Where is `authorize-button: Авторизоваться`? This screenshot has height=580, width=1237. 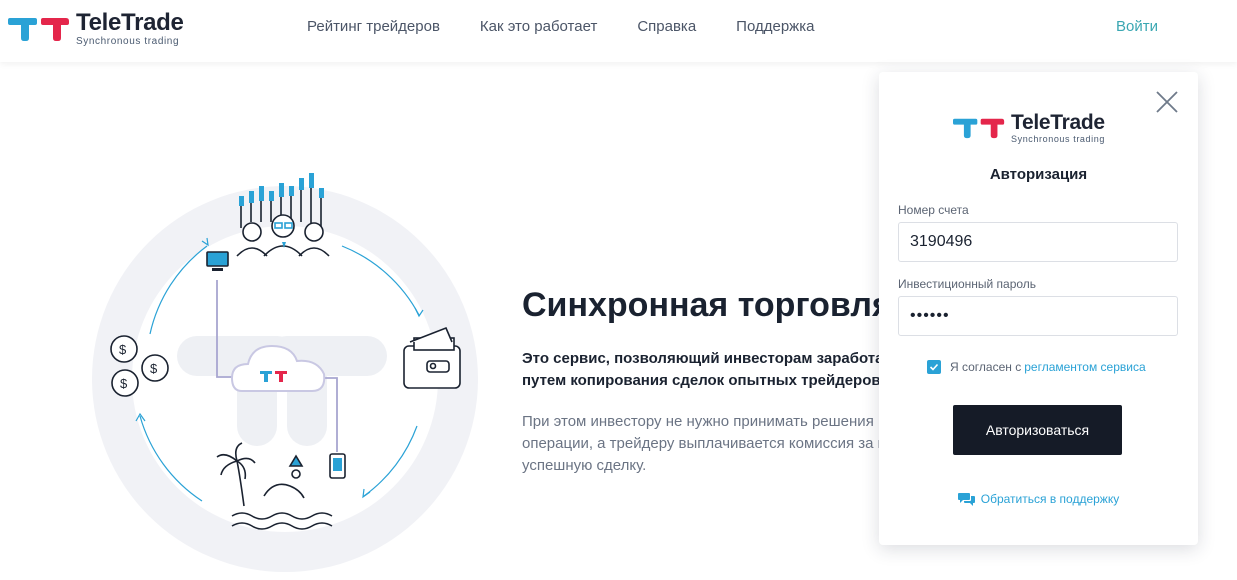
authorize-button: Авторизоваться is located at coordinates (1037, 430).